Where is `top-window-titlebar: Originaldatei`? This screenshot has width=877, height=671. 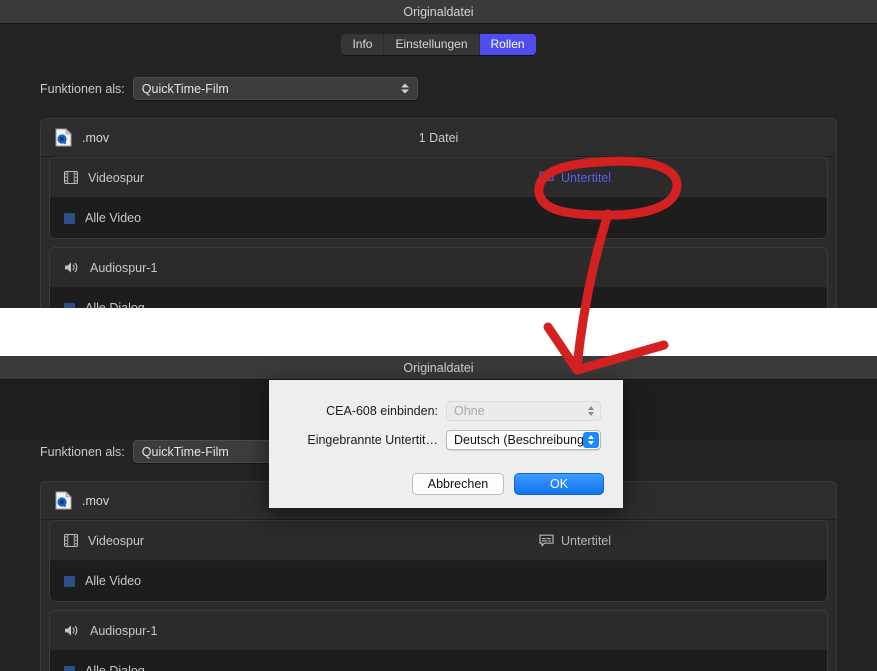 top-window-titlebar: Originaldatei is located at coordinates (438, 12).